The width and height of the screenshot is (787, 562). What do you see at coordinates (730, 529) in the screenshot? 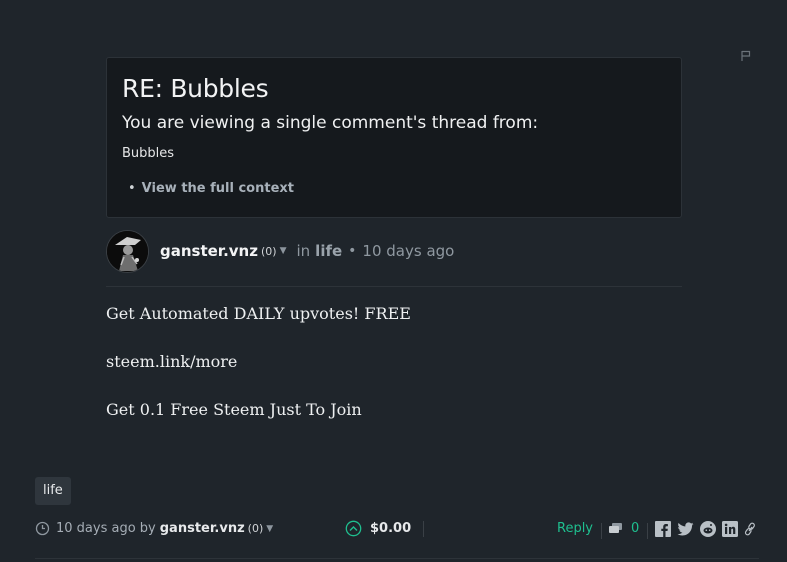
I see `linkedin-icon` at bounding box center [730, 529].